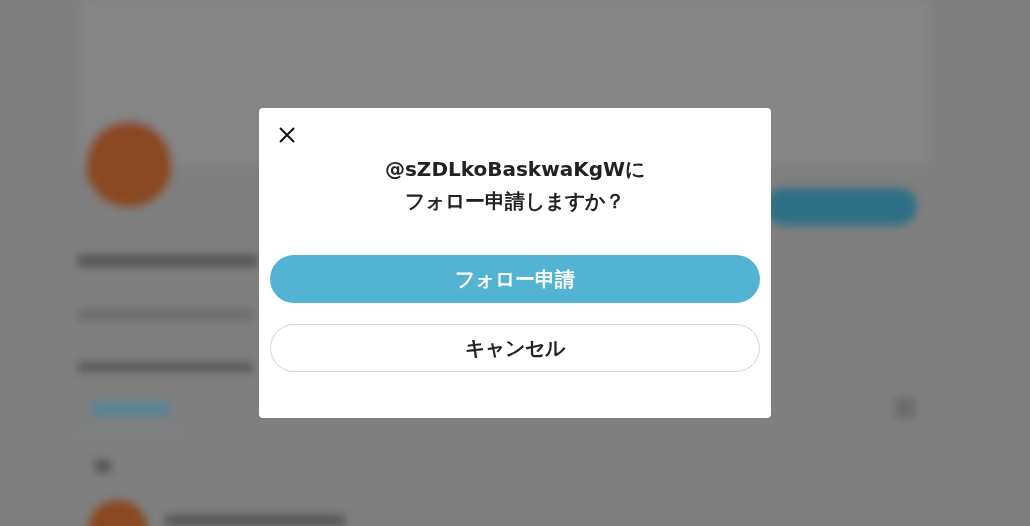 This screenshot has height=526, width=1030. What do you see at coordinates (515, 185) in the screenshot?
I see `dialog-title: @sZDLkoBaskwaKgWに フォロー申請しますか？` at bounding box center [515, 185].